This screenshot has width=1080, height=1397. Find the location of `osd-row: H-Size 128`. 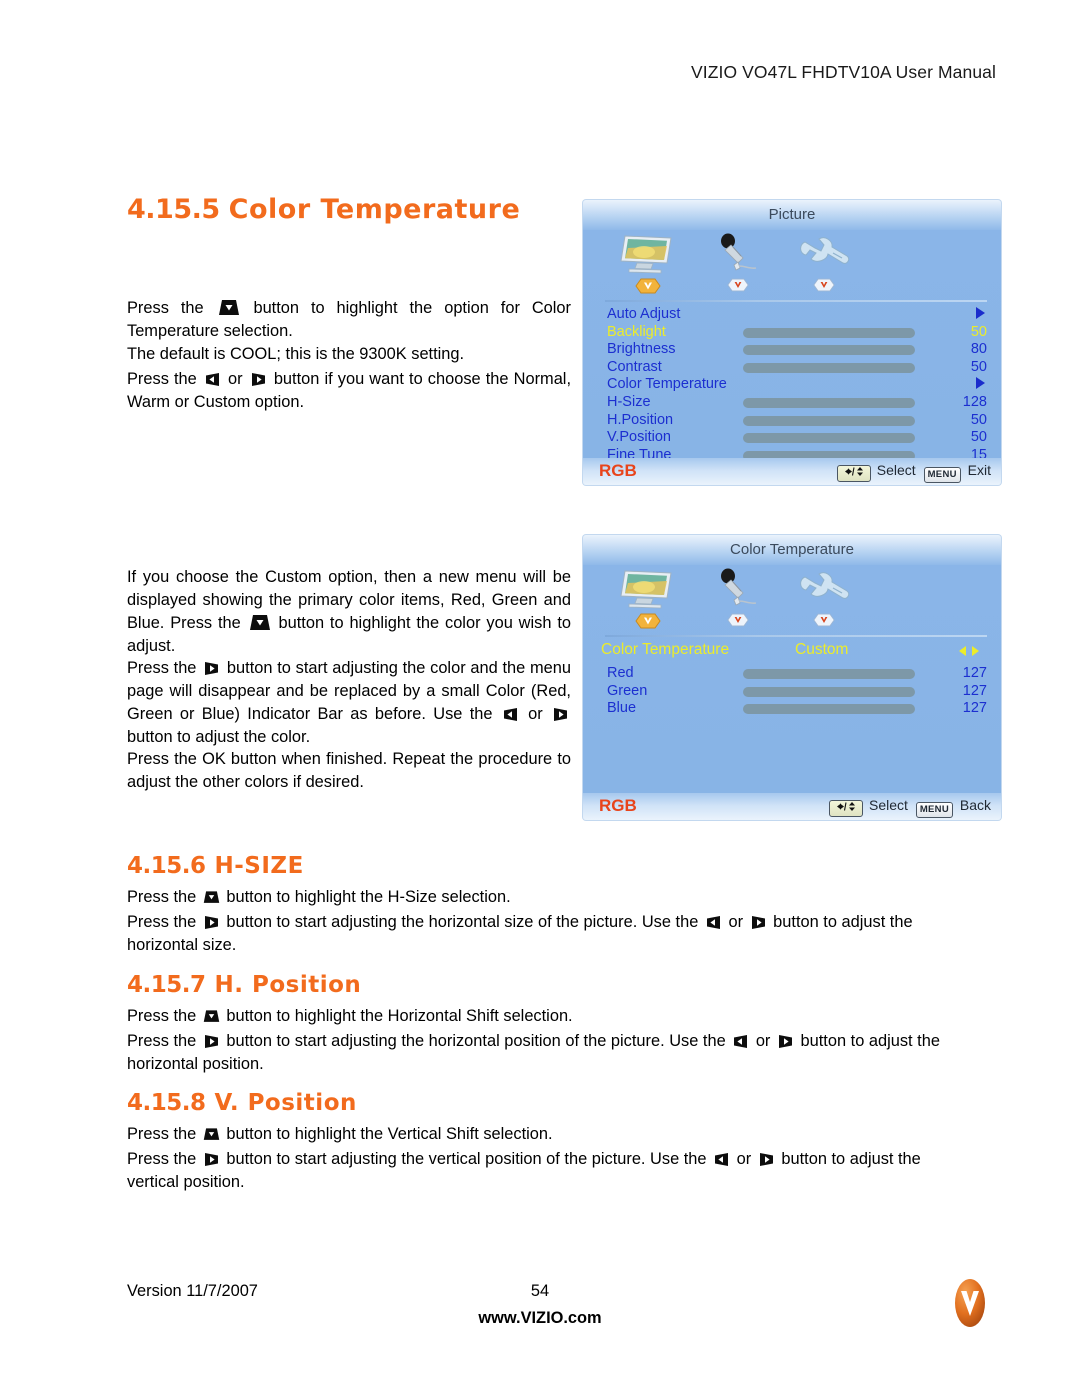

osd-row: H-Size 128 is located at coordinates (792, 403).